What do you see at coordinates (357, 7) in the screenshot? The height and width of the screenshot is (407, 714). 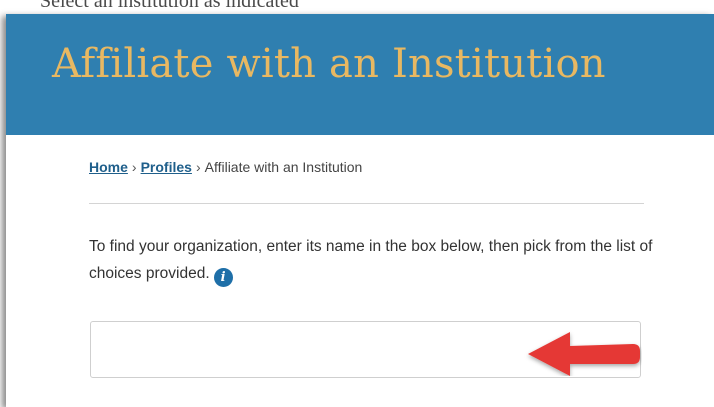 I see `cropped-caption: Select an institution as indicated` at bounding box center [357, 7].